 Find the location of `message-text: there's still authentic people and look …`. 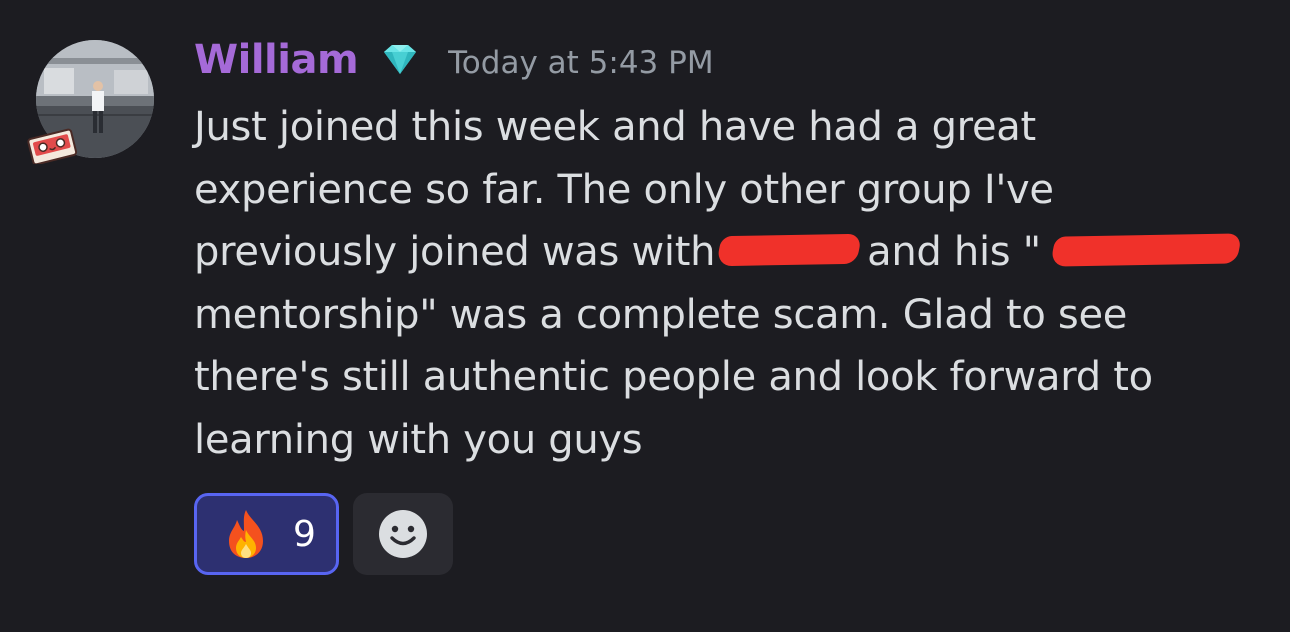

message-text: there's still authentic people and look … is located at coordinates (673, 377).